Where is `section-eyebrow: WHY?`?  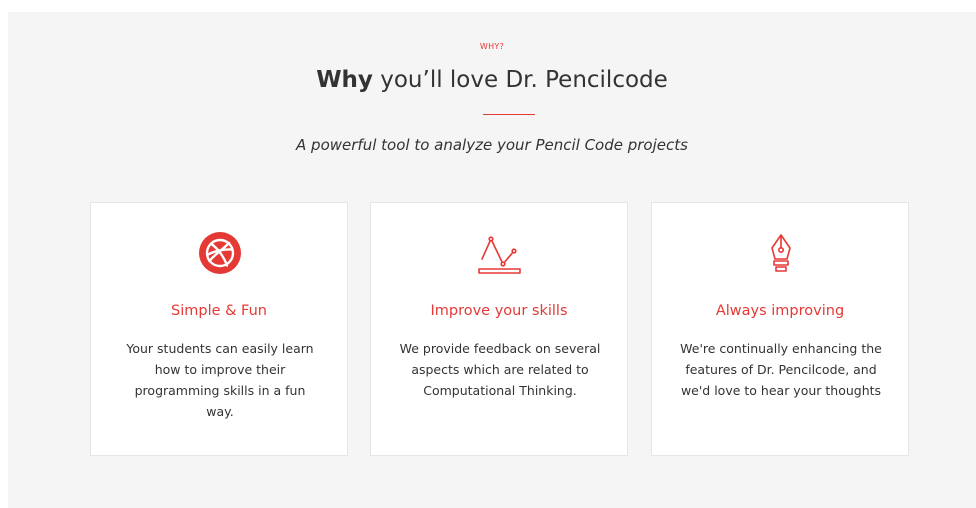
section-eyebrow: WHY? is located at coordinates (492, 46).